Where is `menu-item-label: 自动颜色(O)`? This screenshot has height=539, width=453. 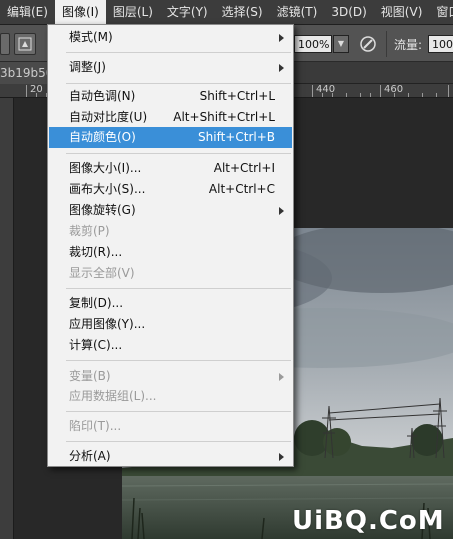
menu-item-label: 自动颜色(O) is located at coordinates (102, 137).